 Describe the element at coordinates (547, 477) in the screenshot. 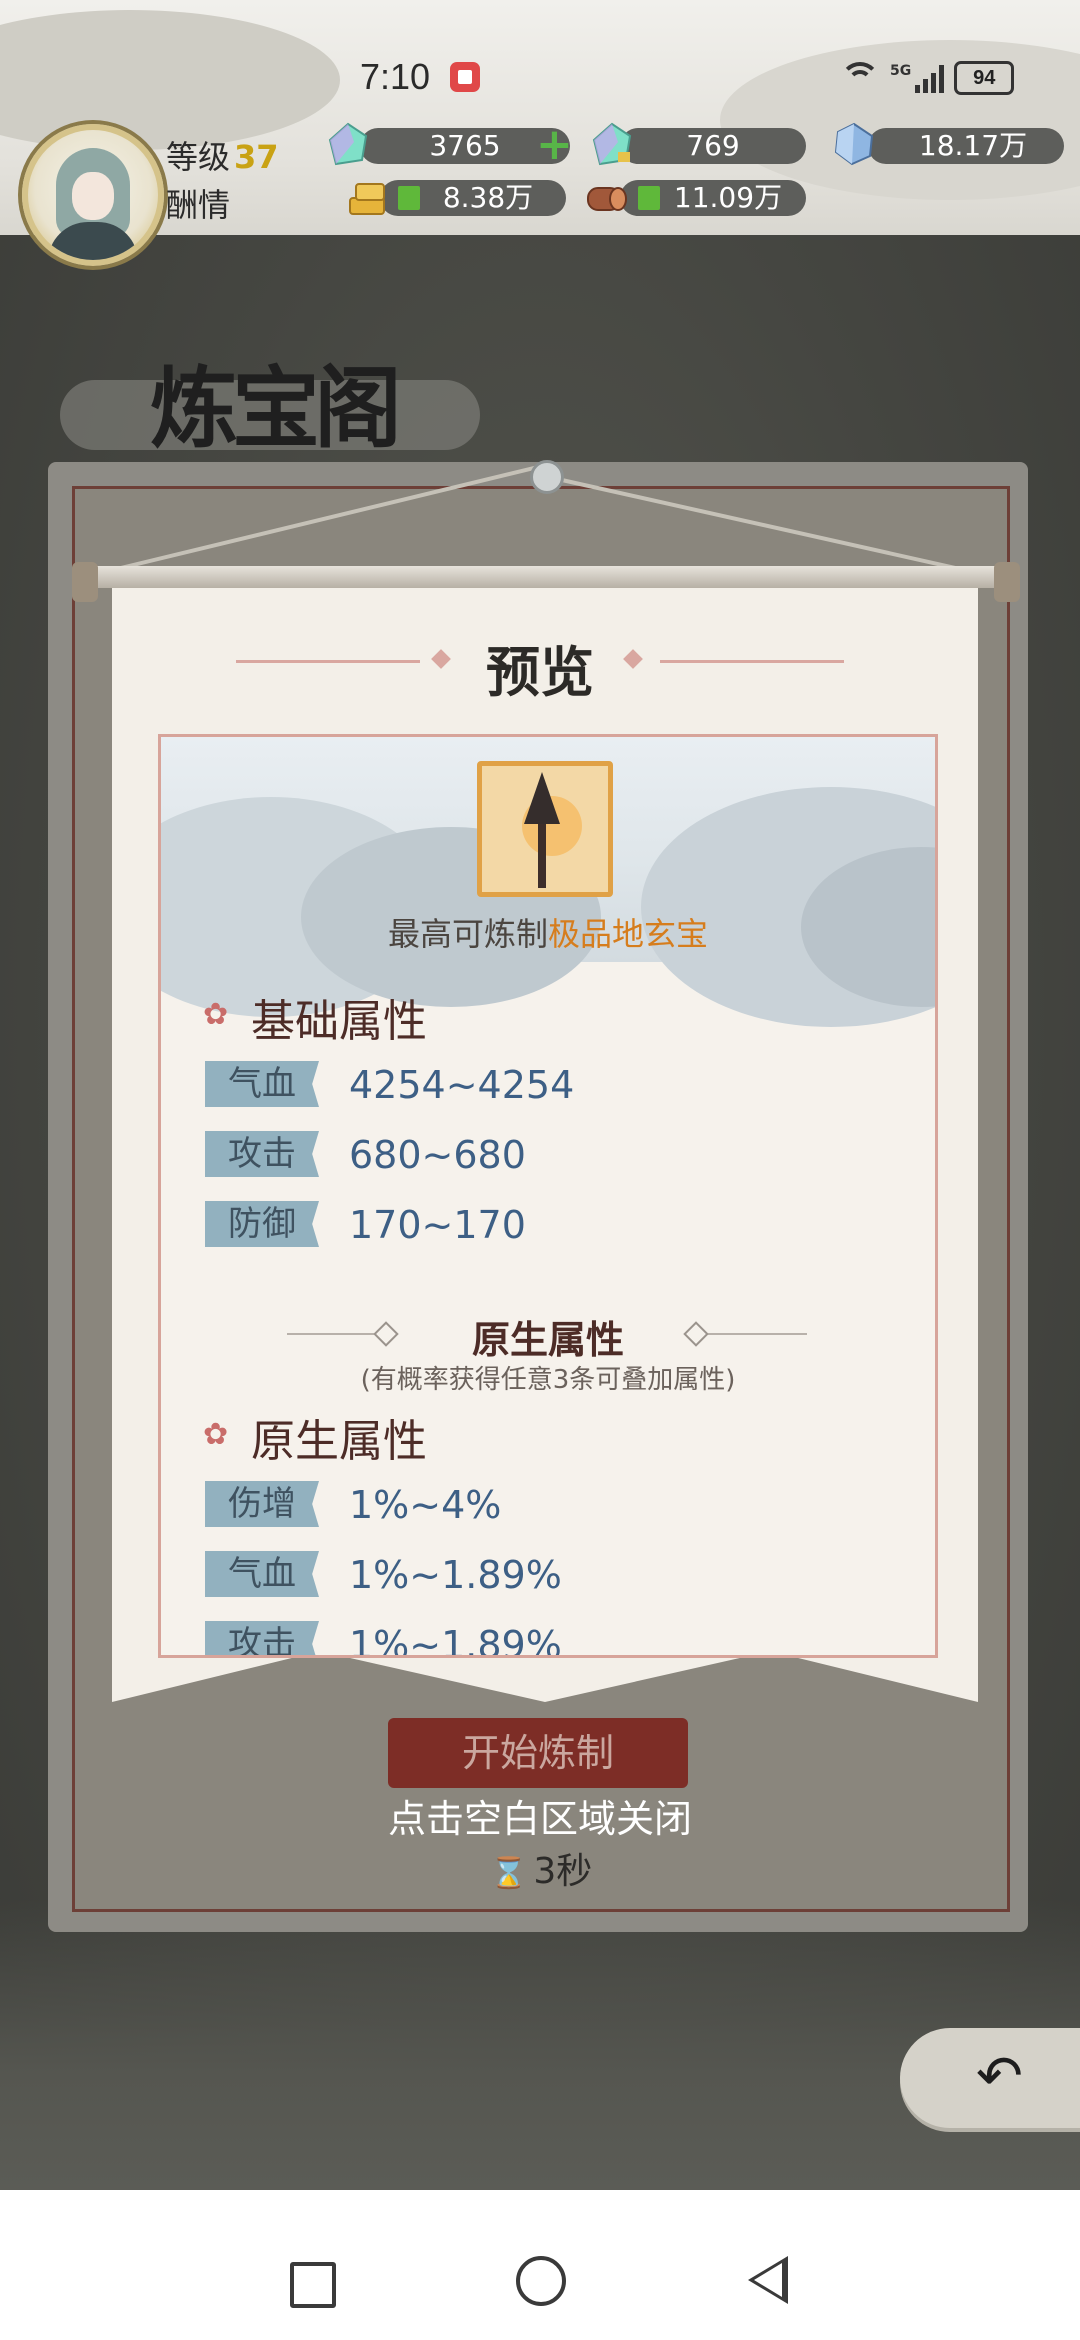

I see `hanging-pin` at that location.